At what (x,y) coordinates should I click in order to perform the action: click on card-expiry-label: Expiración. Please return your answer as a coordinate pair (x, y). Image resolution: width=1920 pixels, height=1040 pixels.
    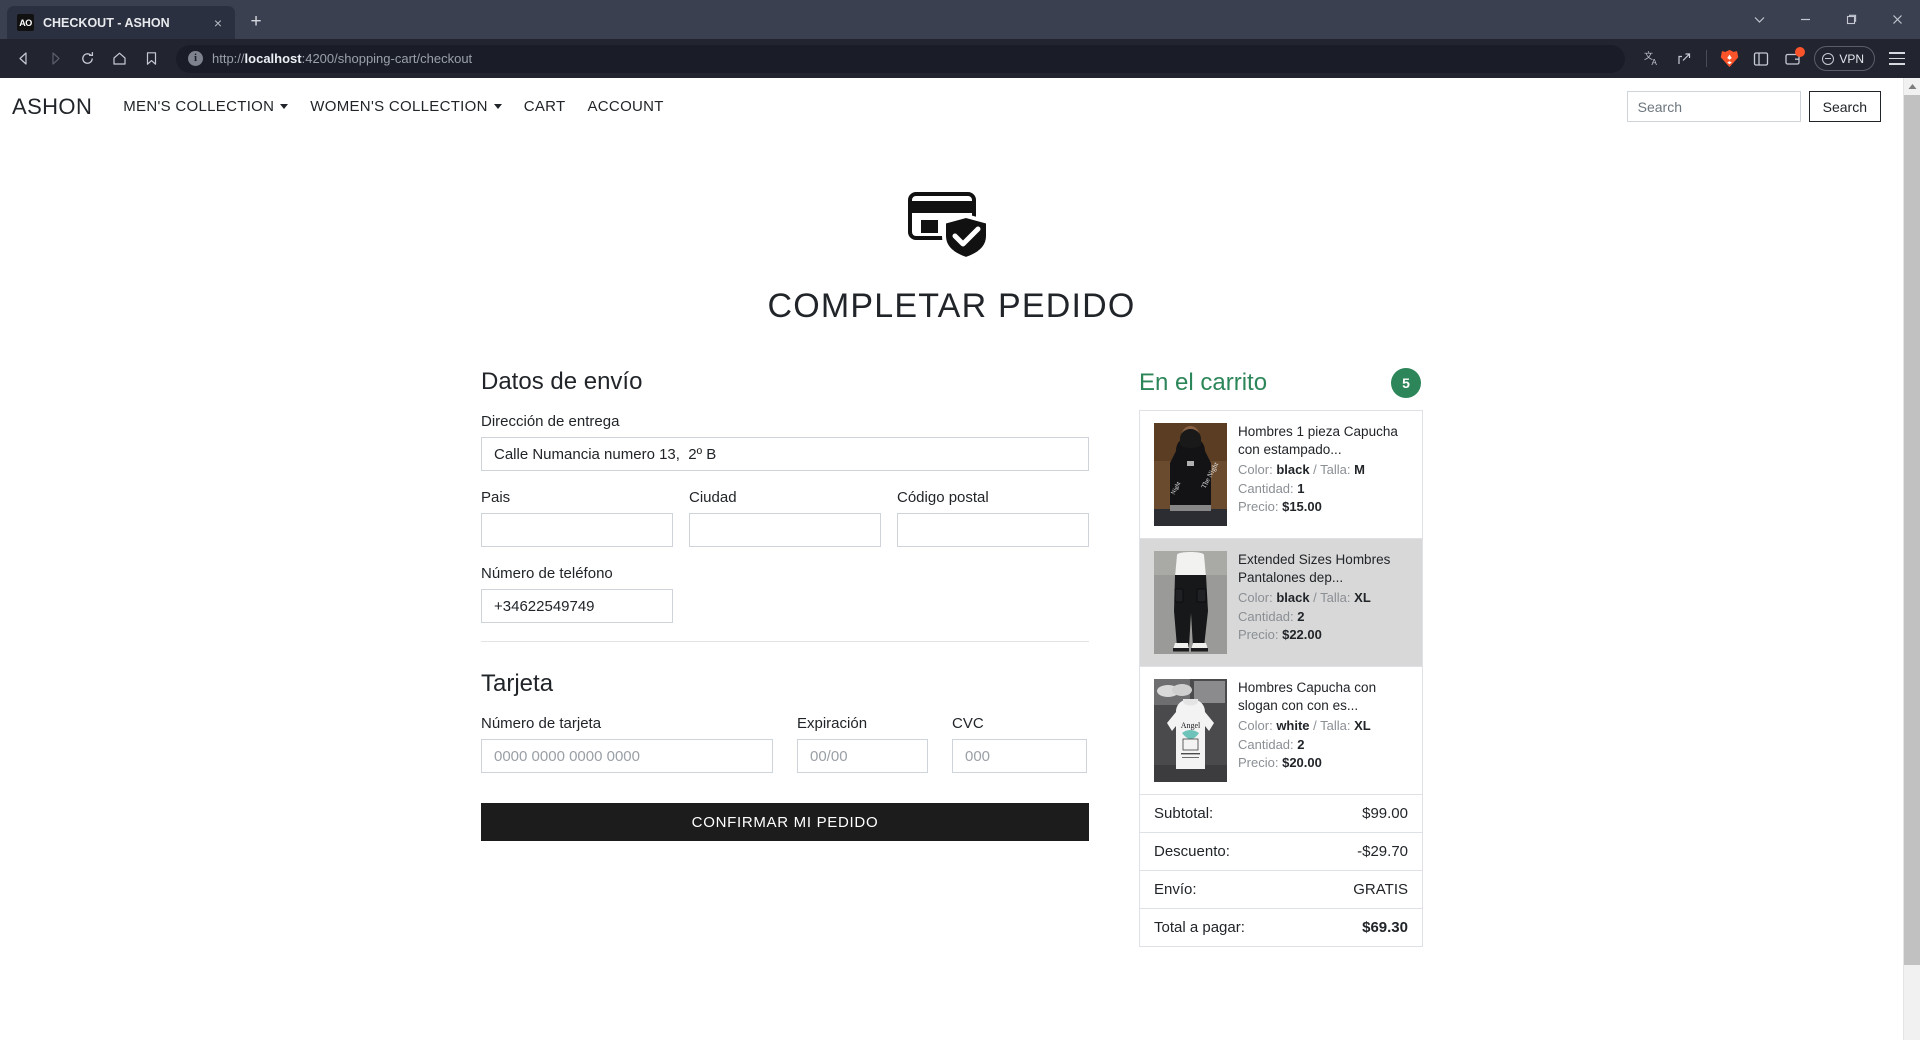
    Looking at the image, I should click on (832, 723).